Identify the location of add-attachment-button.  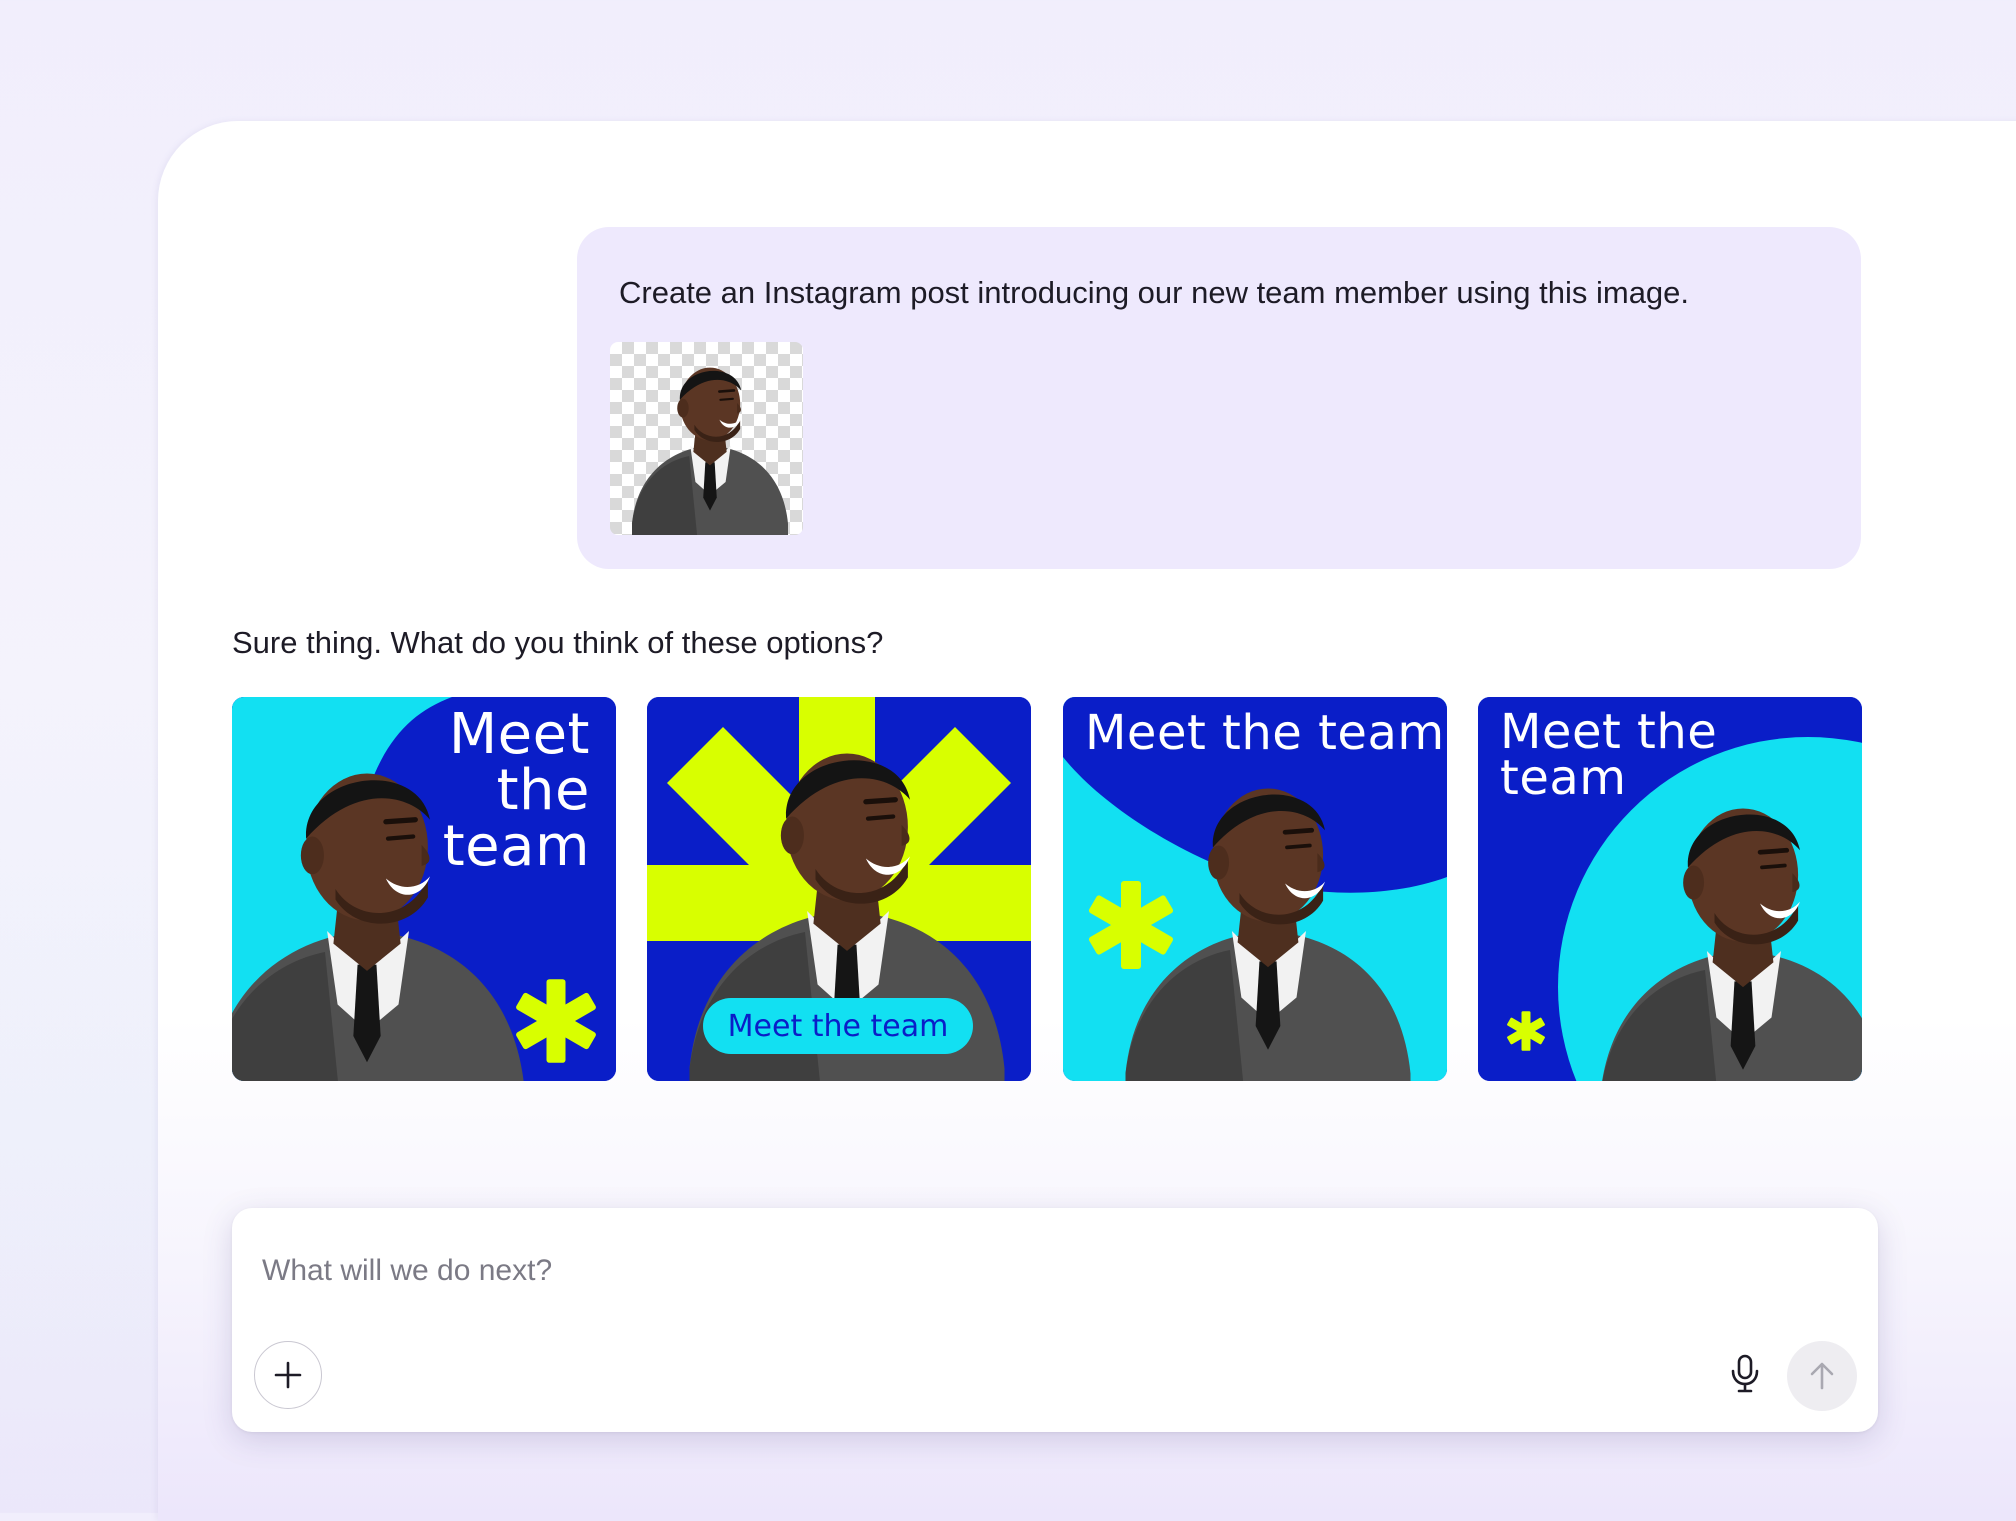
(288, 1375).